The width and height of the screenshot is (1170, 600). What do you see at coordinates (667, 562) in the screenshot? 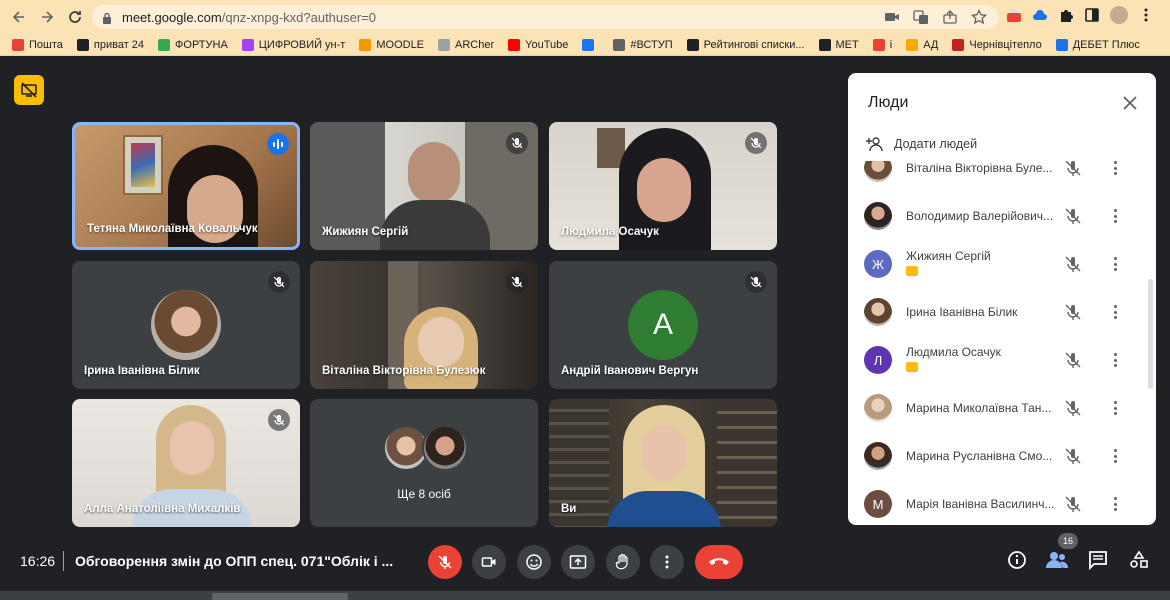
I see `more-options-button` at bounding box center [667, 562].